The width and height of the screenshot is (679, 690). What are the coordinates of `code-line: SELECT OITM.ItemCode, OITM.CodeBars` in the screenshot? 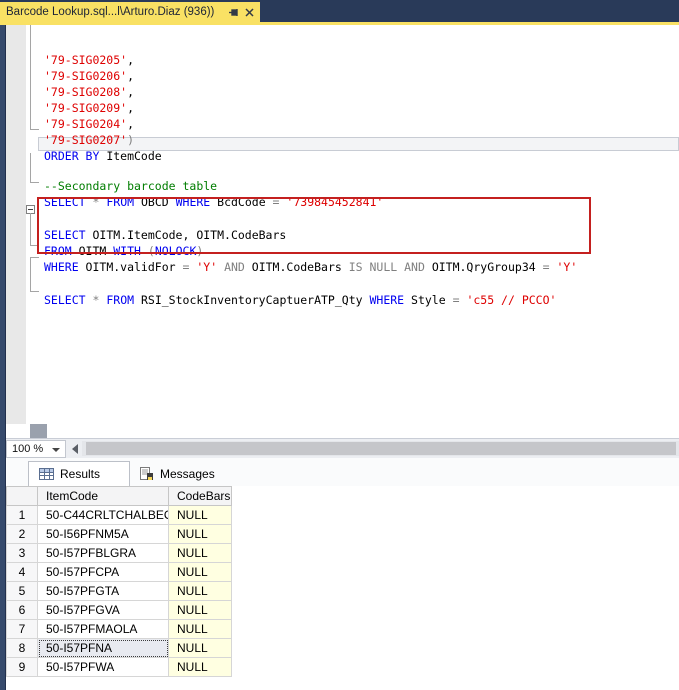 It's located at (165, 235).